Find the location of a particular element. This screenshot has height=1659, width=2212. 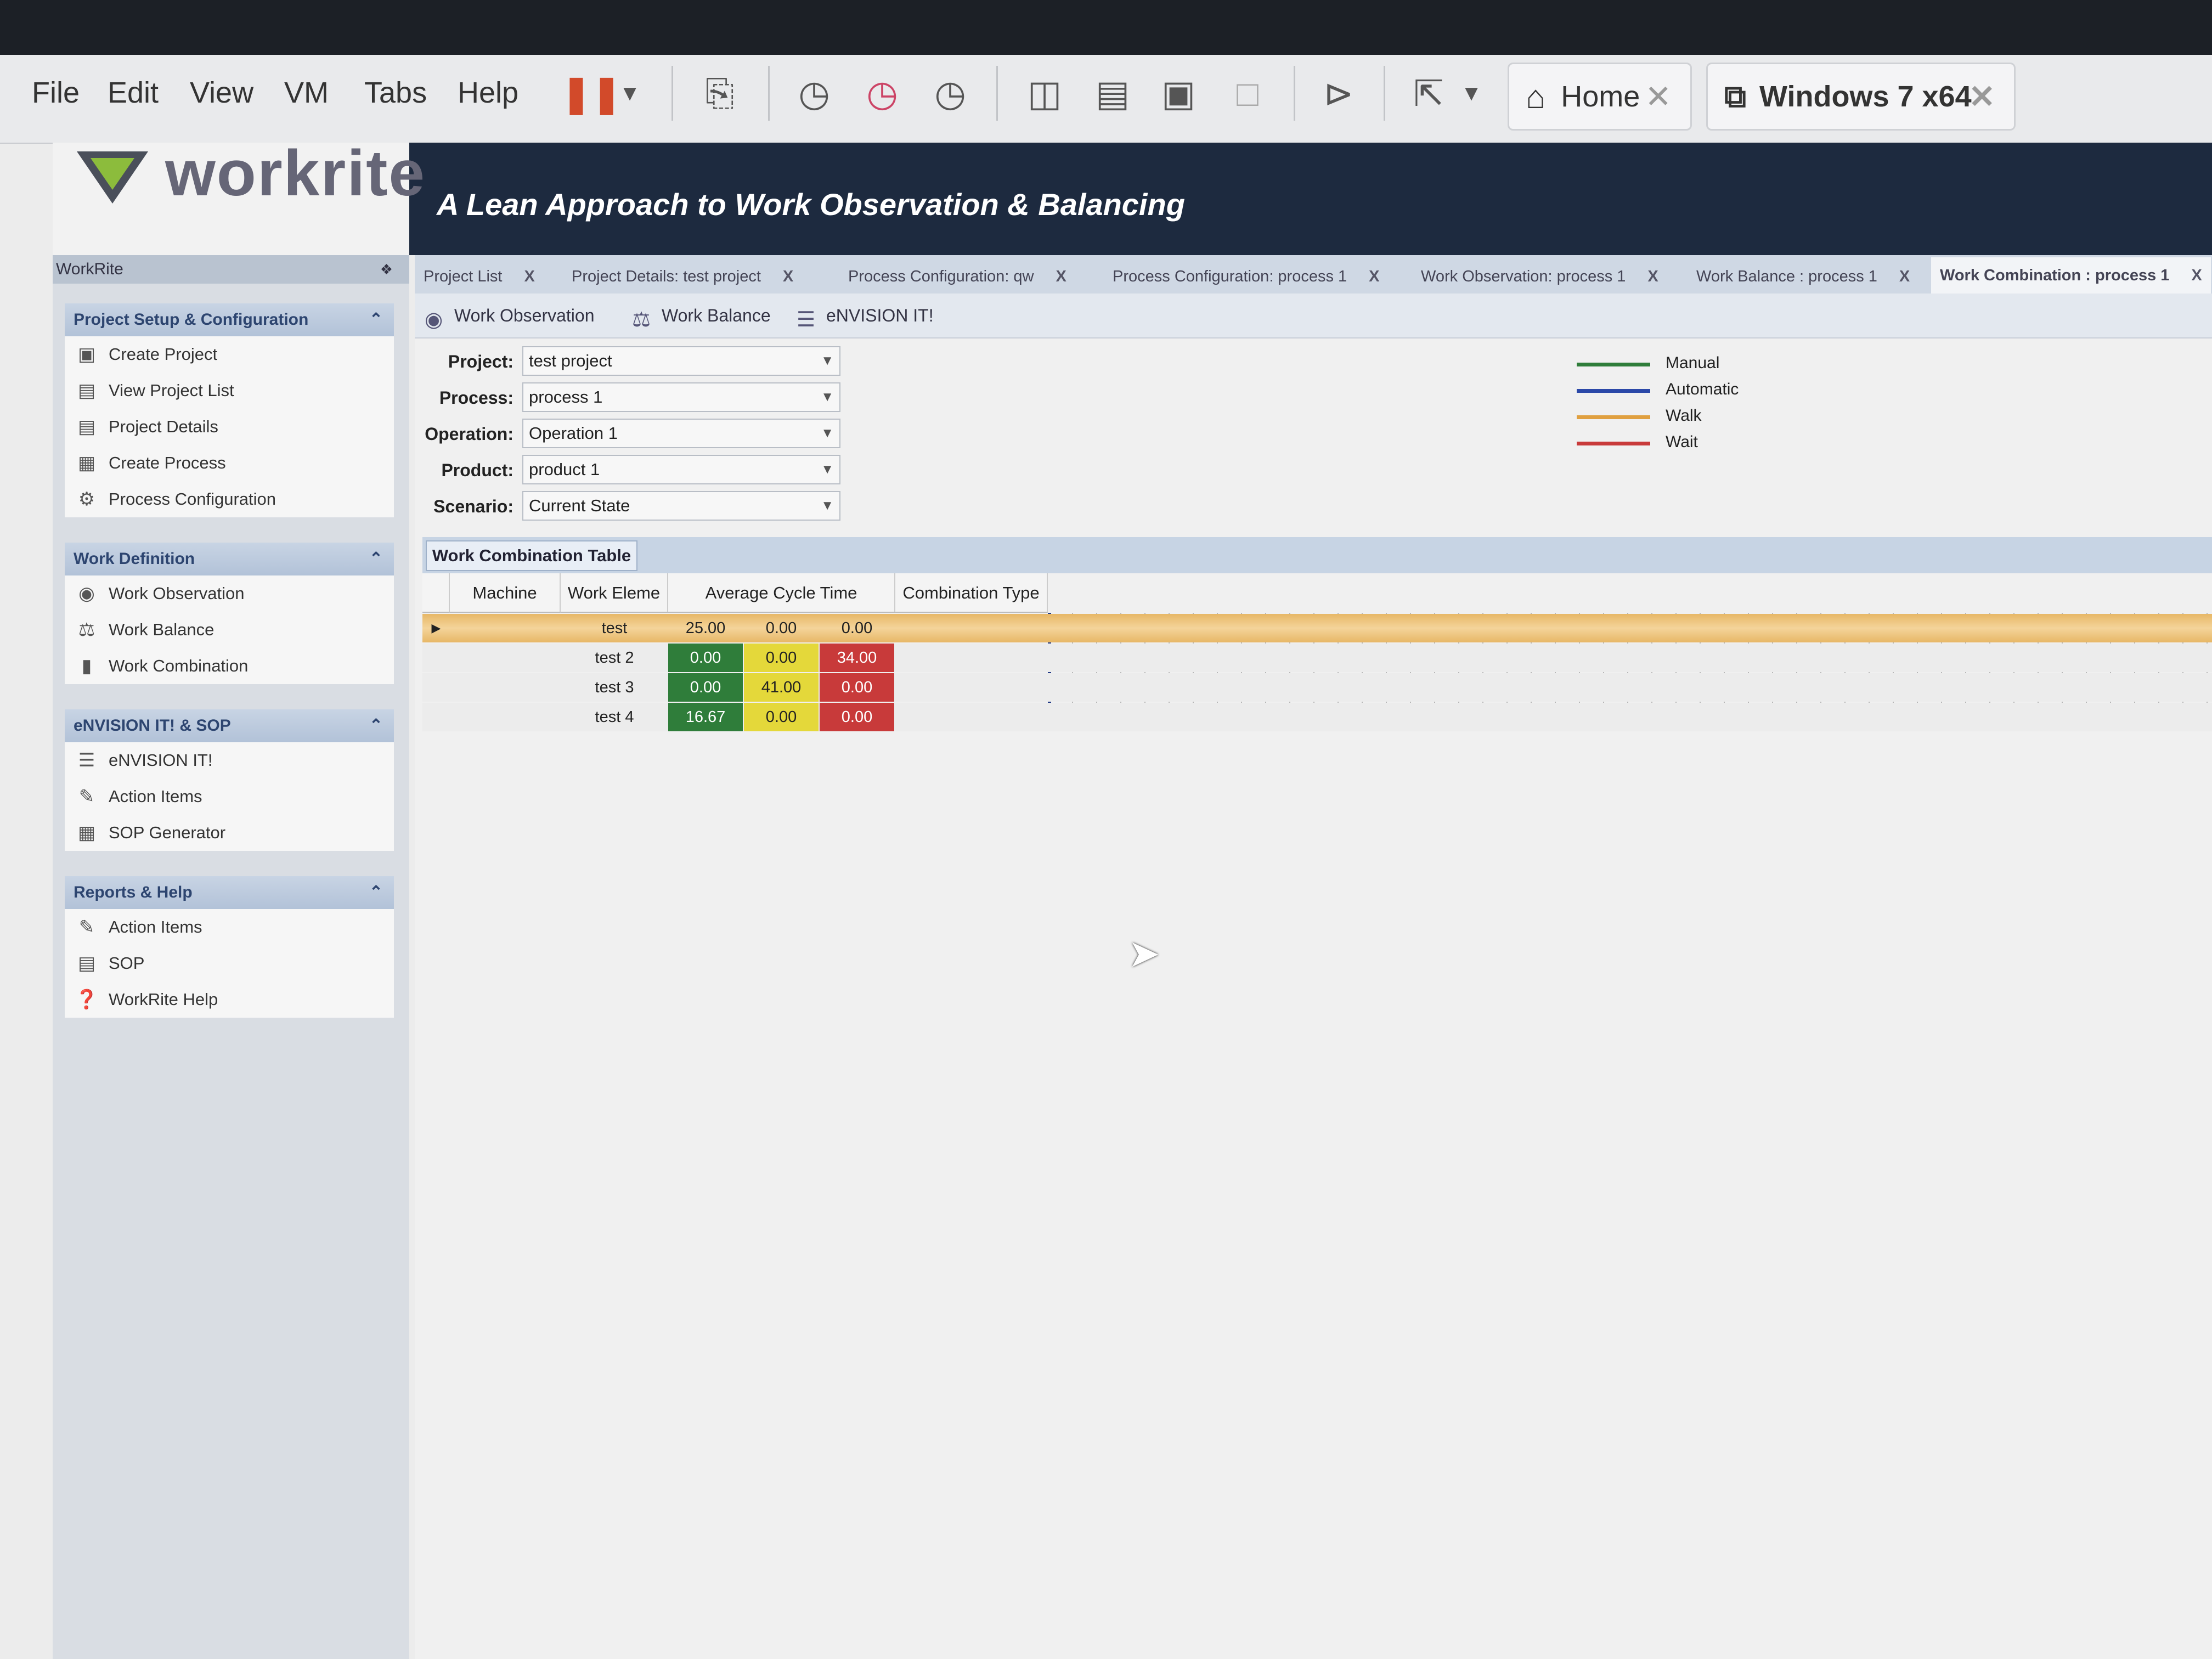

table-row: test 4 16.67 0.00 0.00 is located at coordinates (1317, 717).